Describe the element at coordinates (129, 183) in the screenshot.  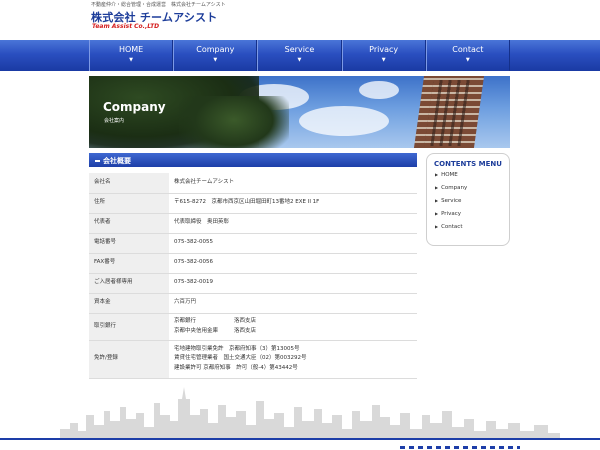
I see `row-label: 会社名` at that location.